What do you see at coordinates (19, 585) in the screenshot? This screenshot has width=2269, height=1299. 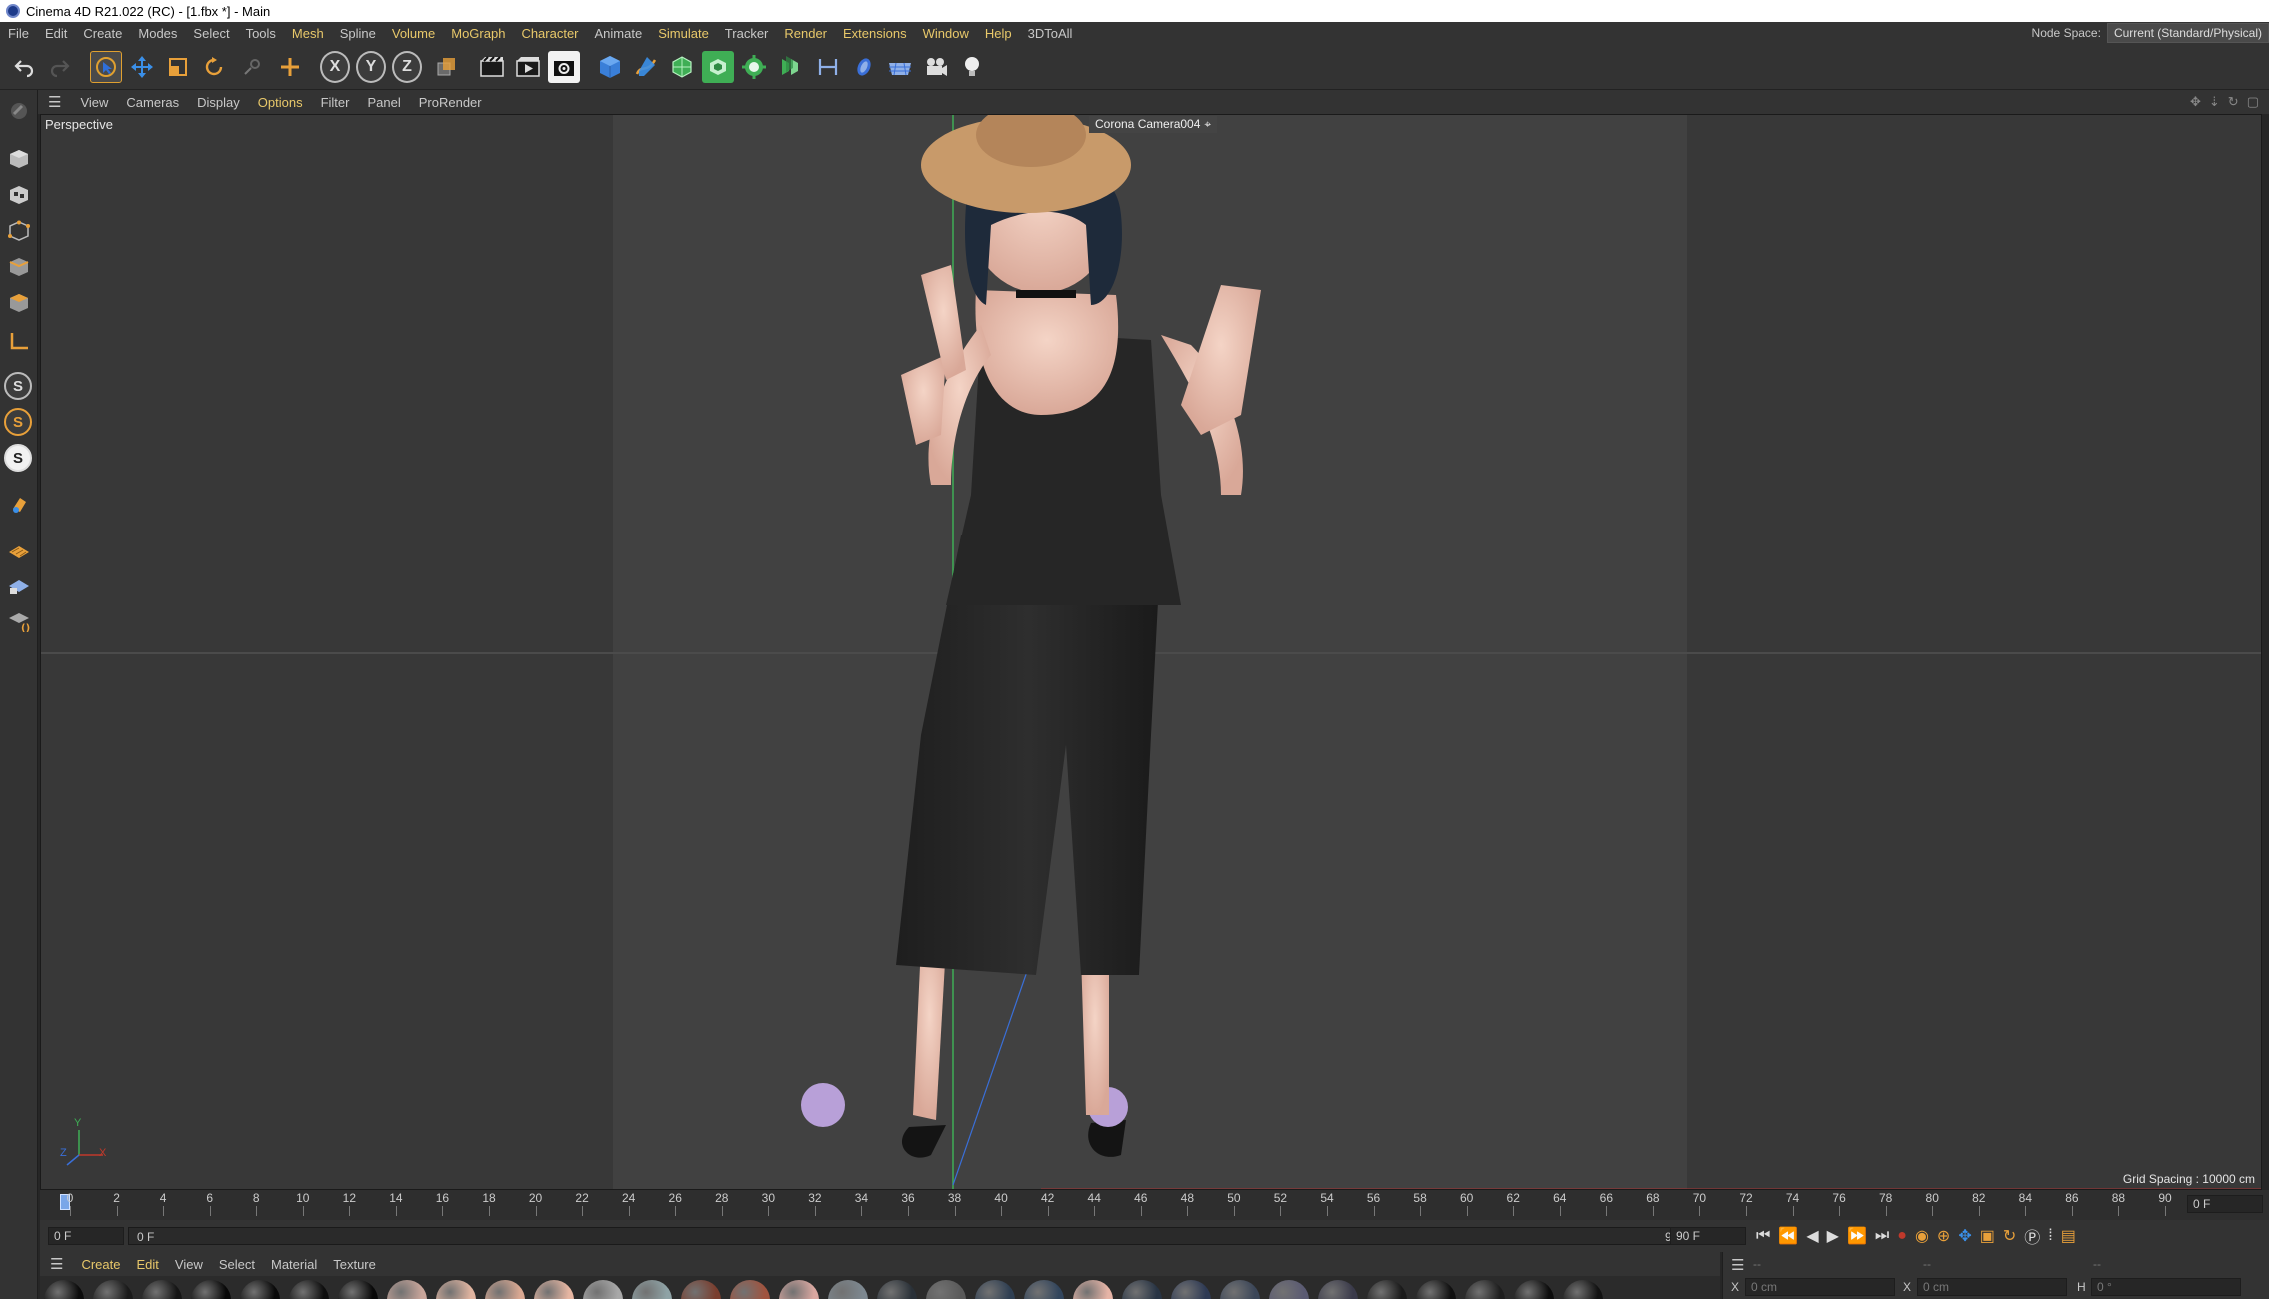 I see `locked-workplane-icon` at bounding box center [19, 585].